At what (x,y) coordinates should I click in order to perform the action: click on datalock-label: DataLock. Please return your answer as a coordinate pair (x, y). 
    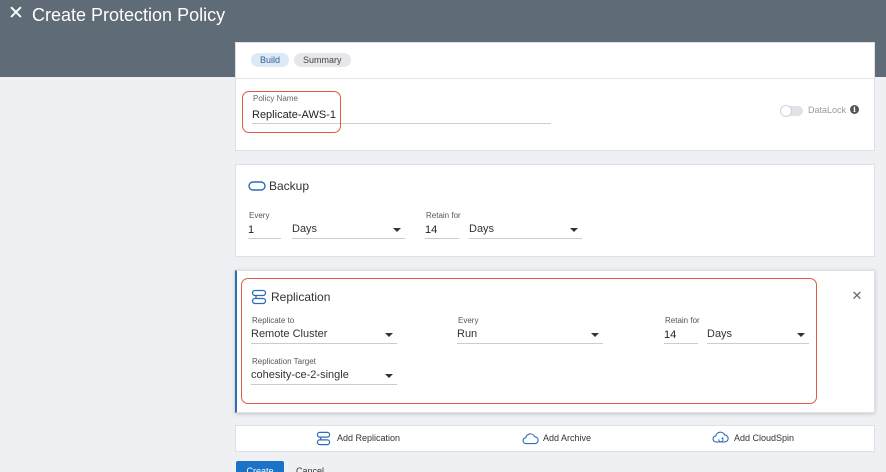
    Looking at the image, I should click on (827, 110).